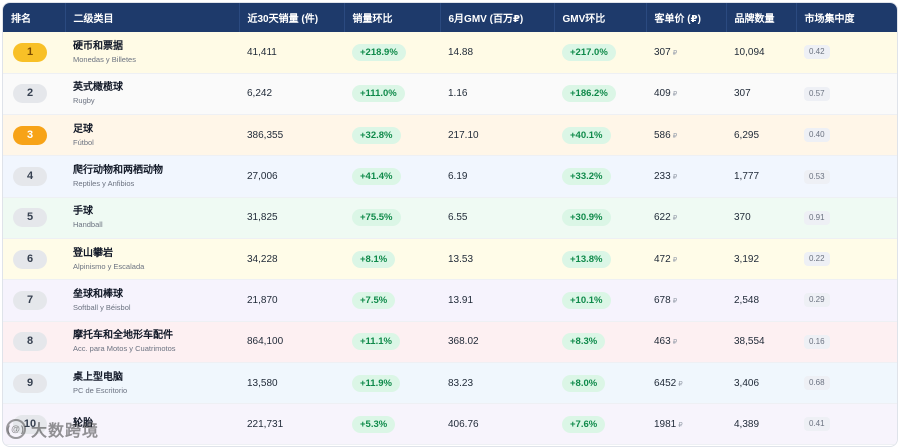 This screenshot has width=900, height=447. I want to click on category-cell: 垒球和棒球 Softball y Béisbol, so click(152, 300).